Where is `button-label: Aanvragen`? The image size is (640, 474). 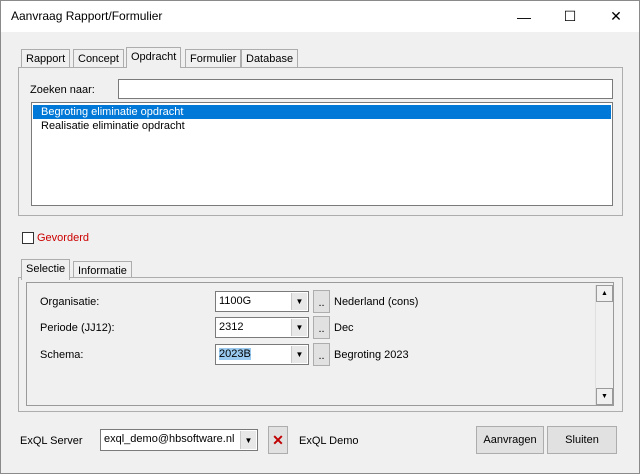
button-label: Aanvragen is located at coordinates (510, 440).